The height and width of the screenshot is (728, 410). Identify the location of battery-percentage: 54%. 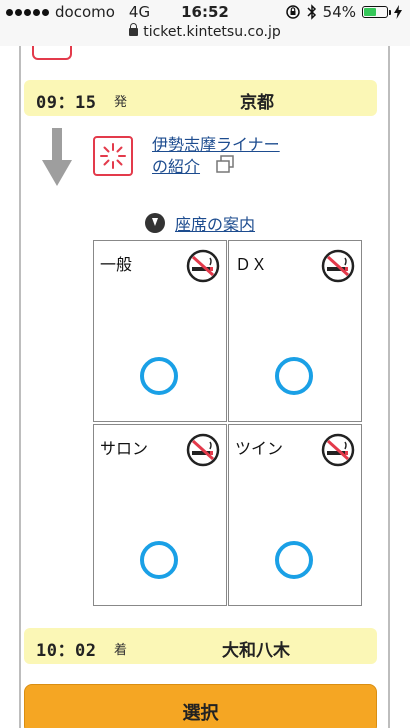
(339, 12).